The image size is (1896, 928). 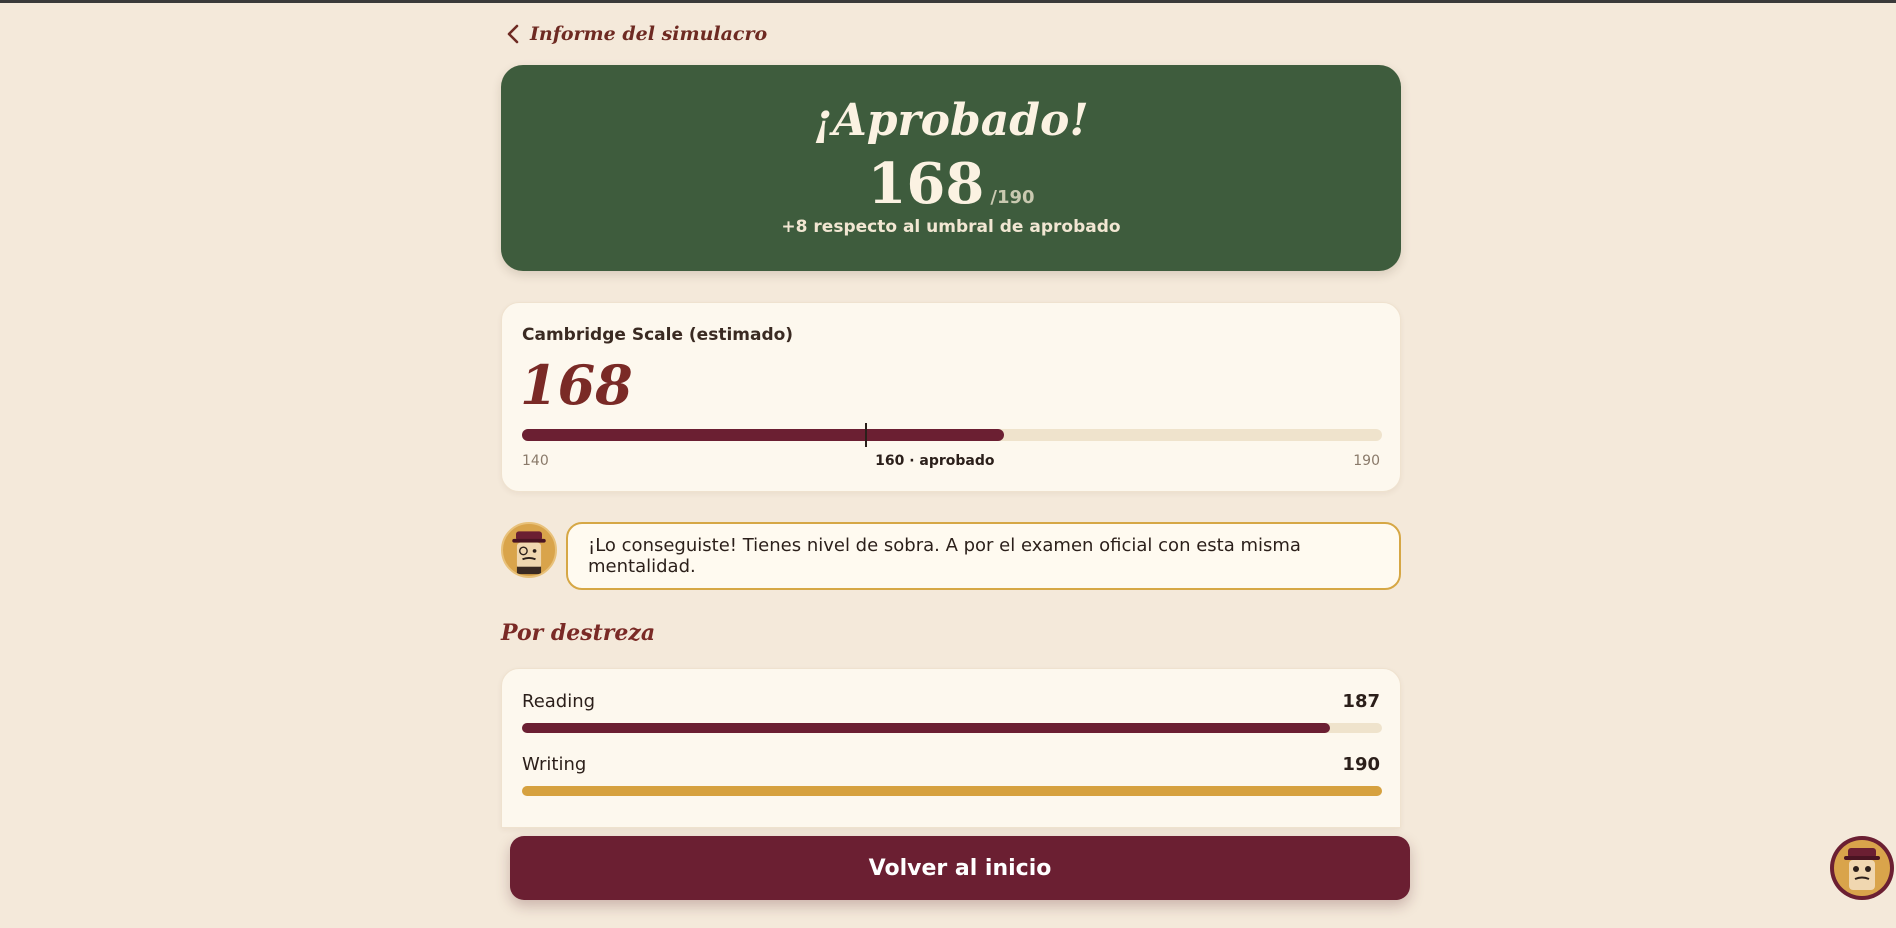 I want to click on scale-max-label: 190, so click(x=1366, y=461).